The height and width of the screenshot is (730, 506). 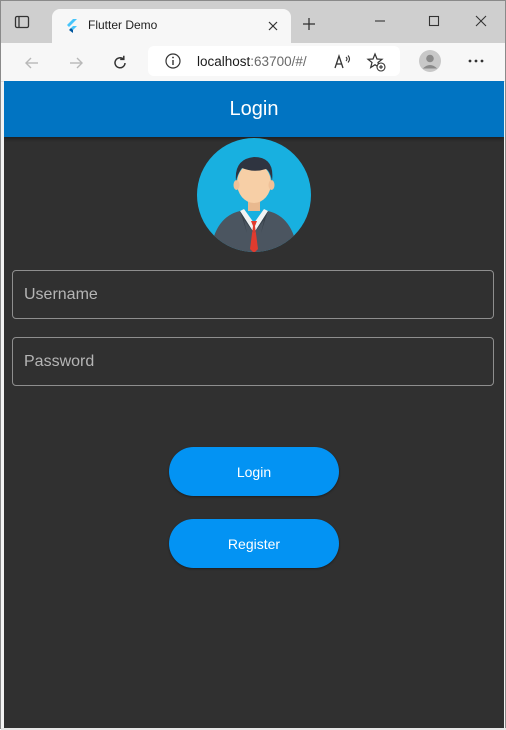 I want to click on user-avatar-icon, so click(x=254, y=195).